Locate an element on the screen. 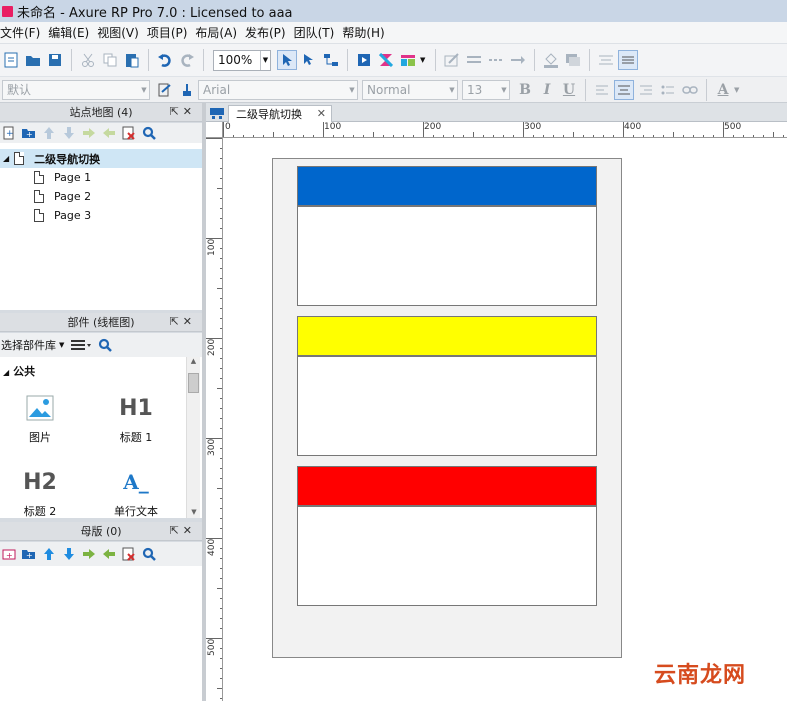 This screenshot has width=787, height=701. menu-file: 文件(F) is located at coordinates (23, 32).